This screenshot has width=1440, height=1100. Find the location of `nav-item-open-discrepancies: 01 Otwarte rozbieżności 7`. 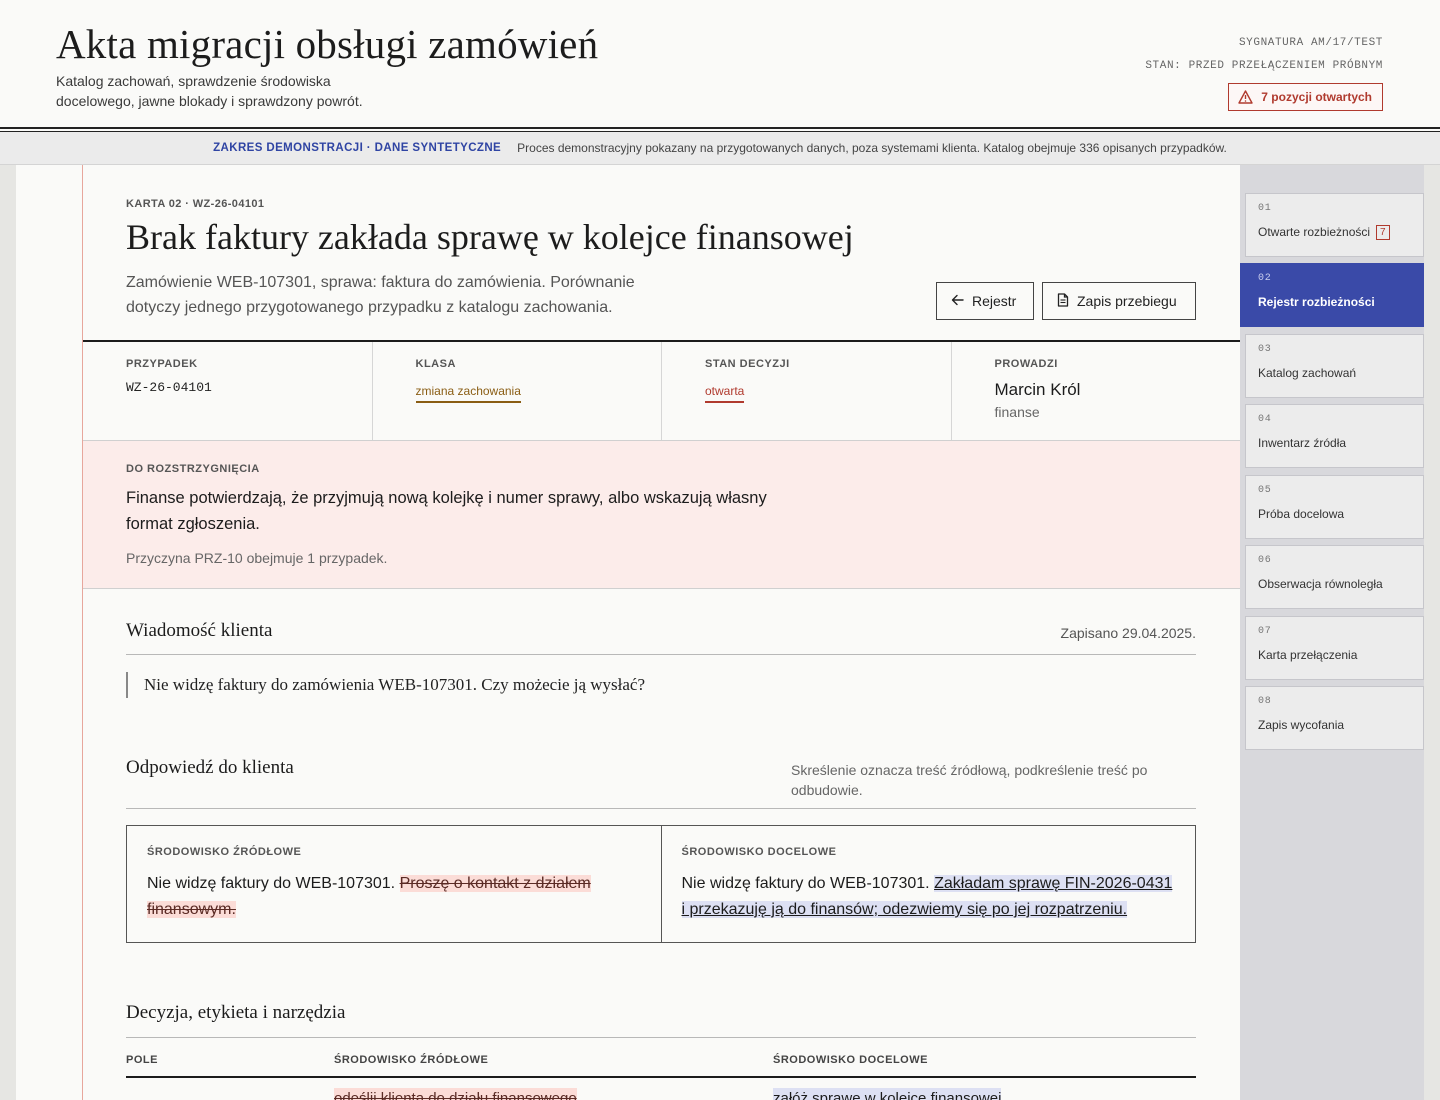

nav-item-open-discrepancies: 01 Otwarte rozbieżności 7 is located at coordinates (1334, 225).